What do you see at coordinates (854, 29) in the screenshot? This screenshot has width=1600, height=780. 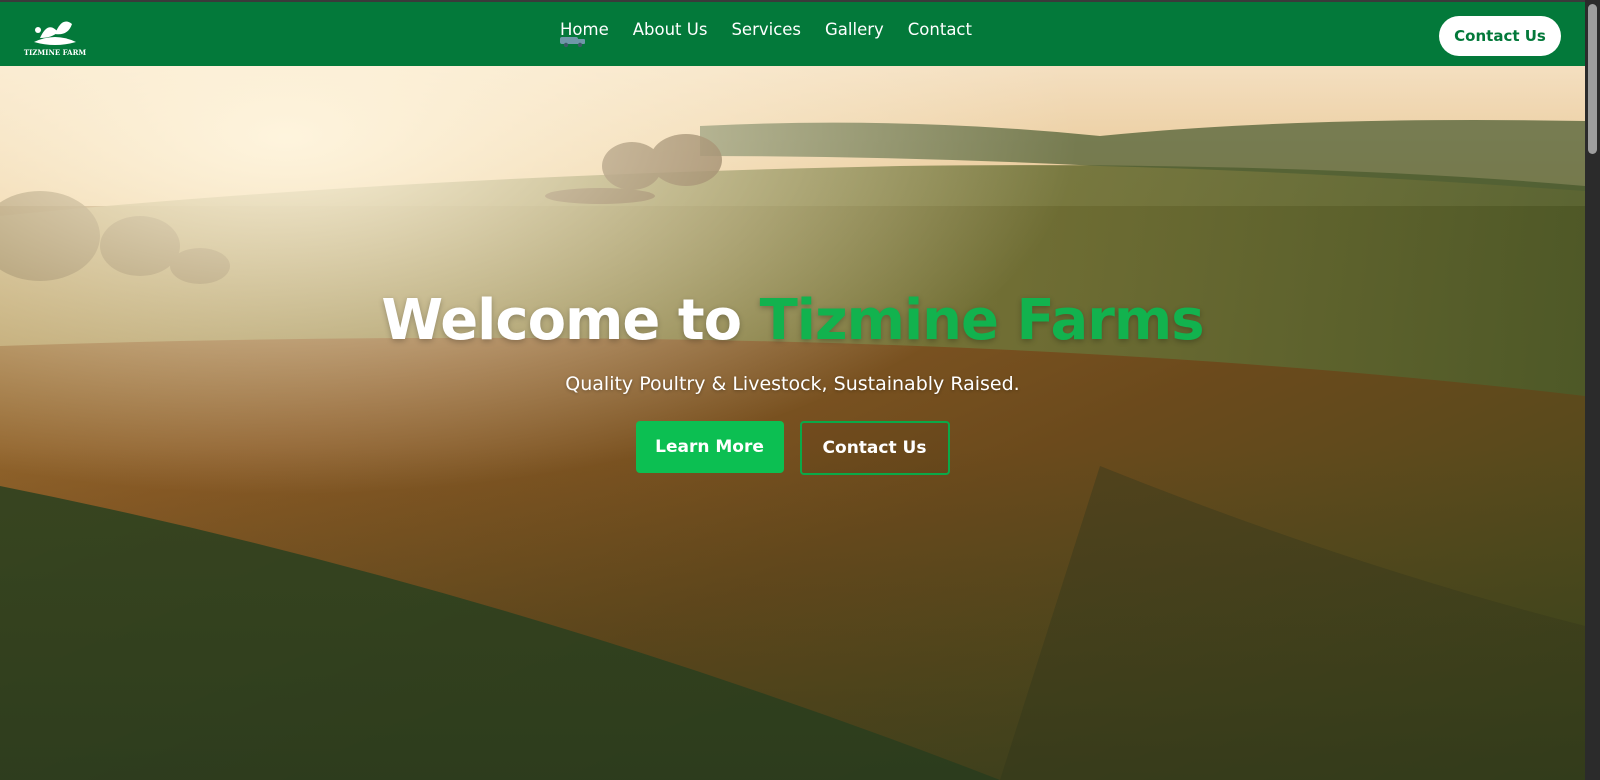 I see `nav-item-gallery: Gallery` at bounding box center [854, 29].